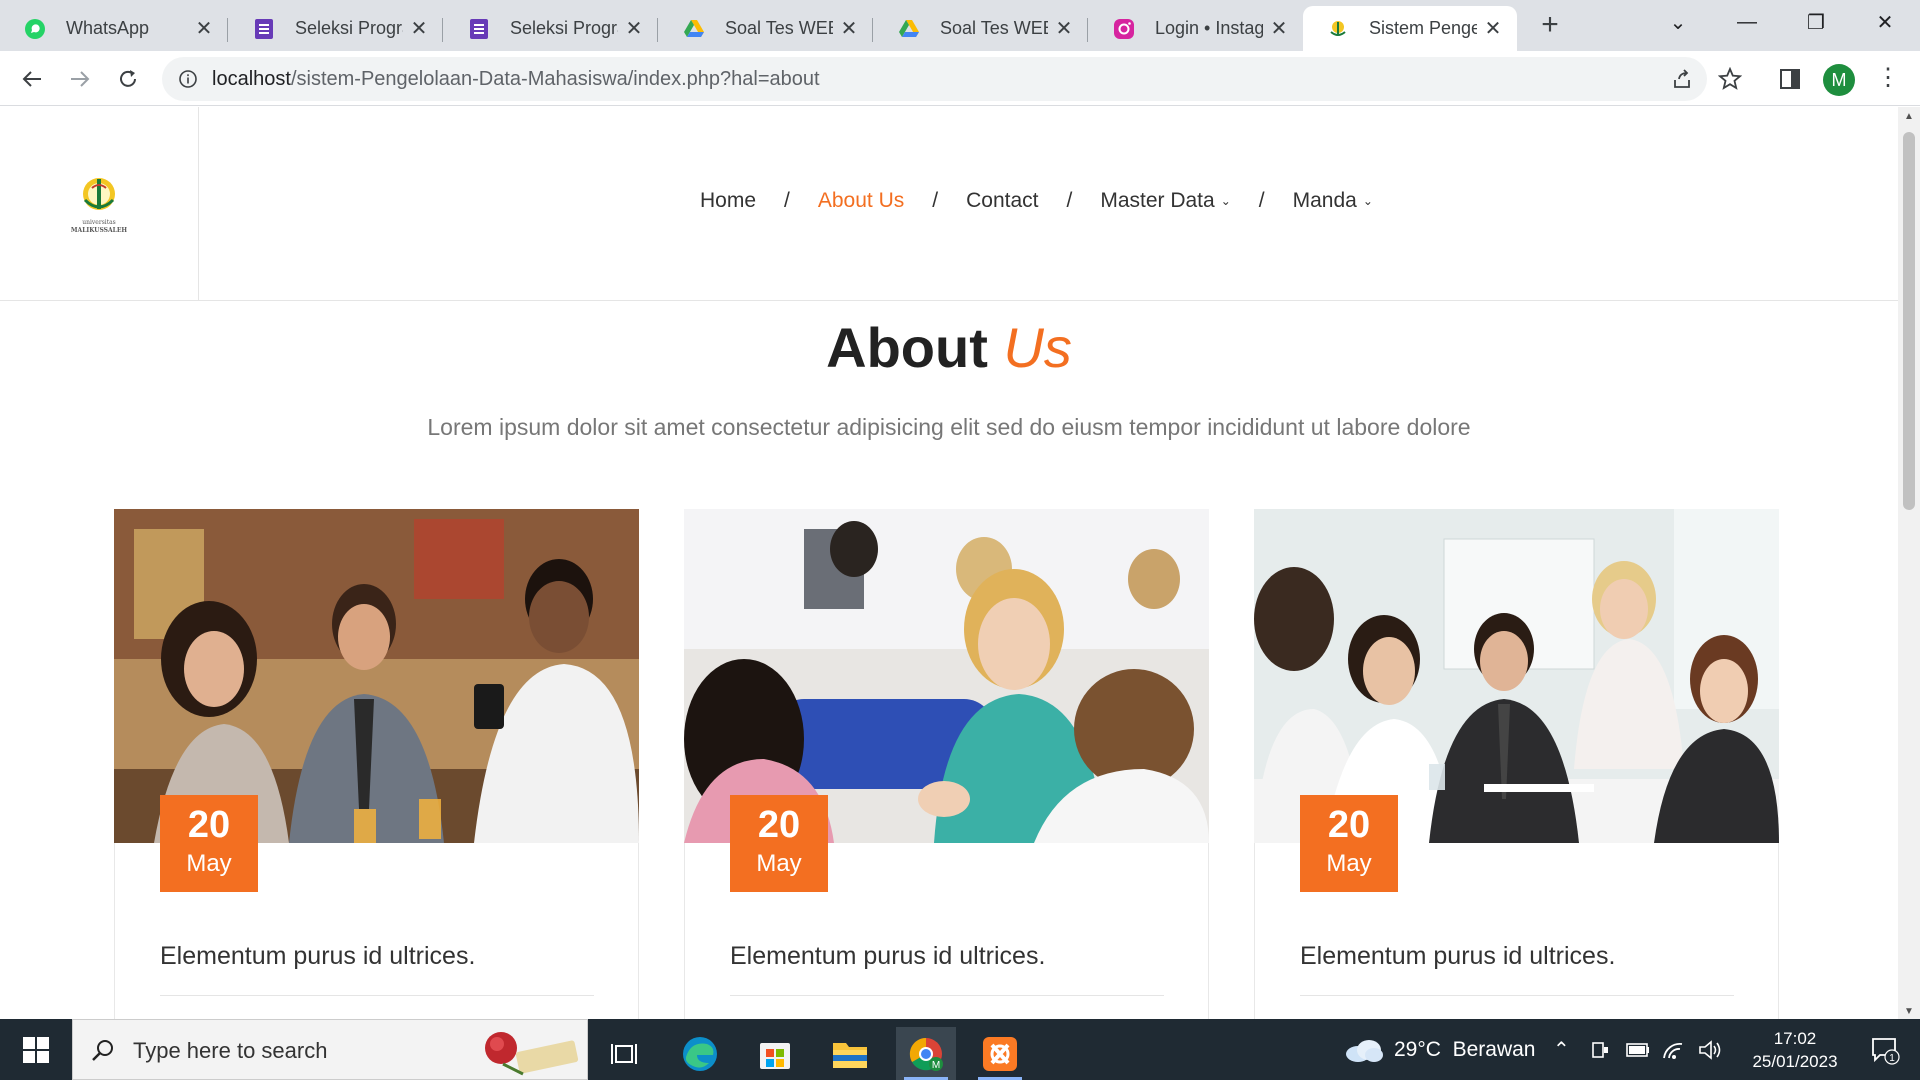 Image resolution: width=1920 pixels, height=1080 pixels. What do you see at coordinates (1410, 28) in the screenshot?
I see `browser-tab-sistem-active: Sistem Pengelo ✕` at bounding box center [1410, 28].